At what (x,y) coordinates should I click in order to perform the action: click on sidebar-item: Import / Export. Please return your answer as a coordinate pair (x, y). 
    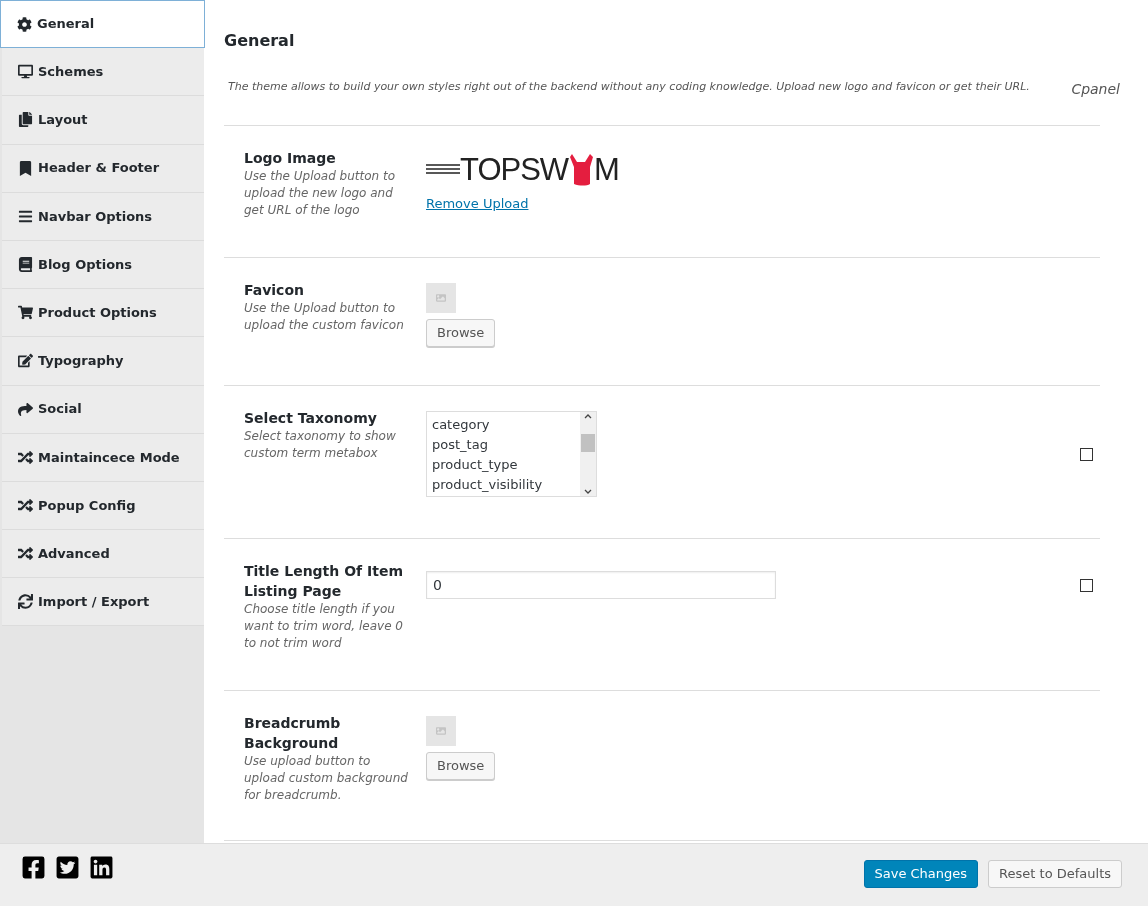
    Looking at the image, I should click on (103, 602).